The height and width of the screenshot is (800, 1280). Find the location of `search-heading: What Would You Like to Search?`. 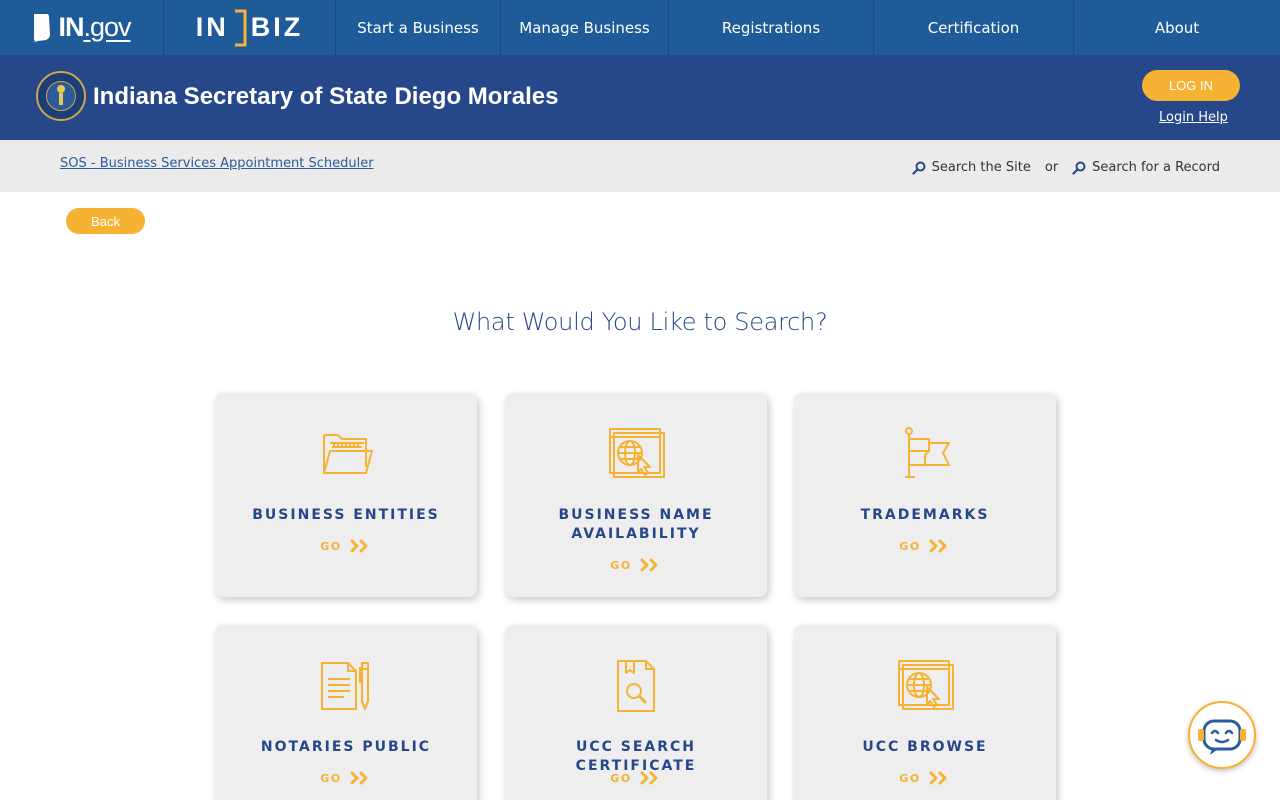

search-heading: What Would You Like to Search? is located at coordinates (640, 322).